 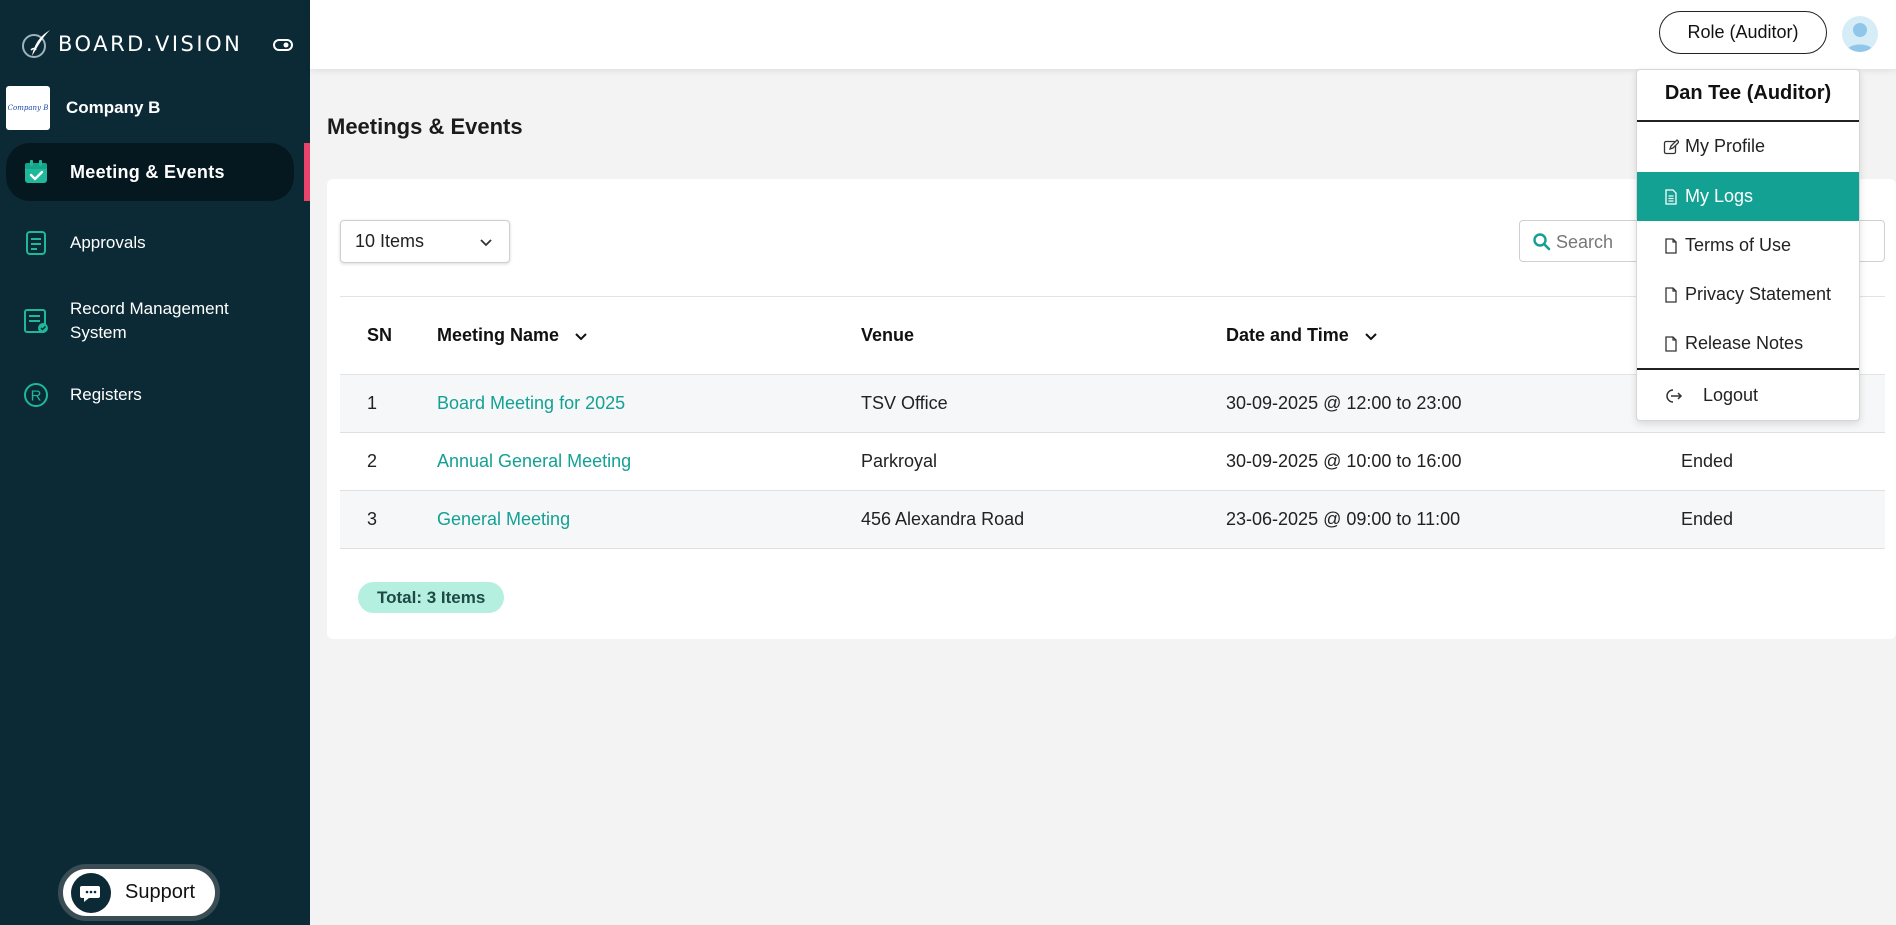 I want to click on support-button: Support, so click(x=139, y=892).